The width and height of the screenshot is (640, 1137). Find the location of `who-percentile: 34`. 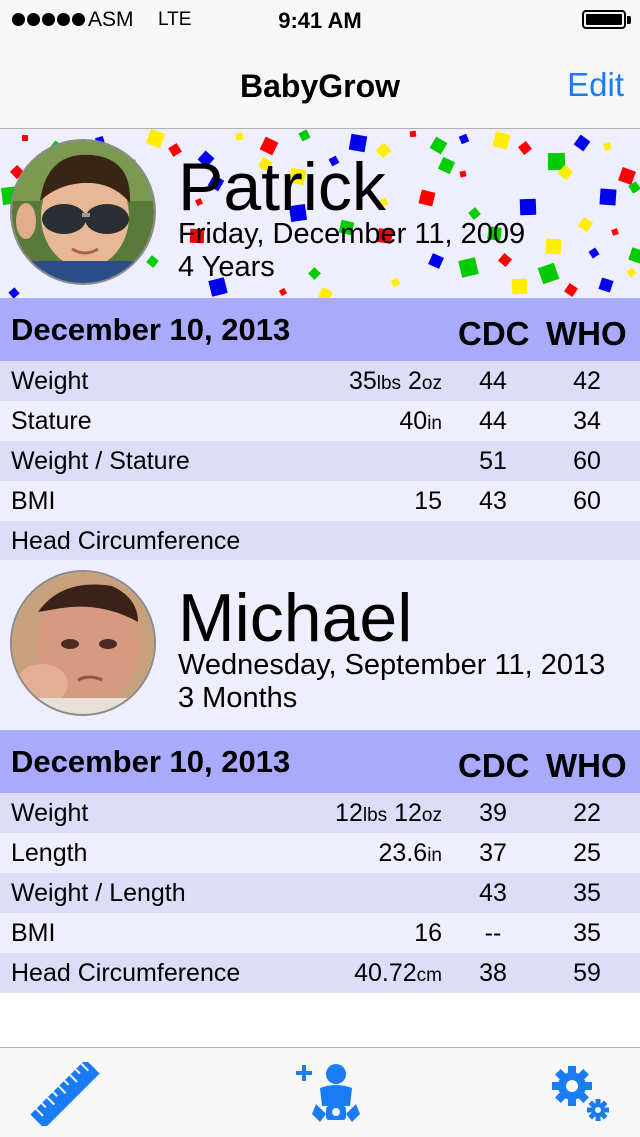

who-percentile: 34 is located at coordinates (587, 421).